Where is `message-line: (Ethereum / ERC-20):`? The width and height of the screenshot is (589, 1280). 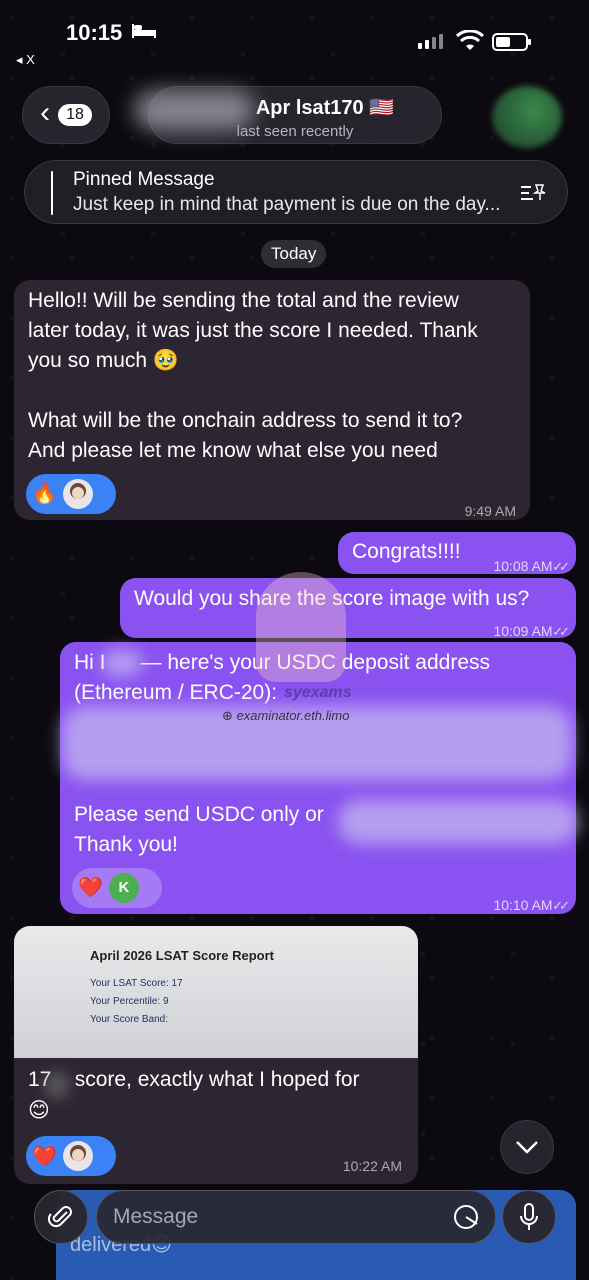
message-line: (Ethereum / ERC-20): is located at coordinates (176, 692).